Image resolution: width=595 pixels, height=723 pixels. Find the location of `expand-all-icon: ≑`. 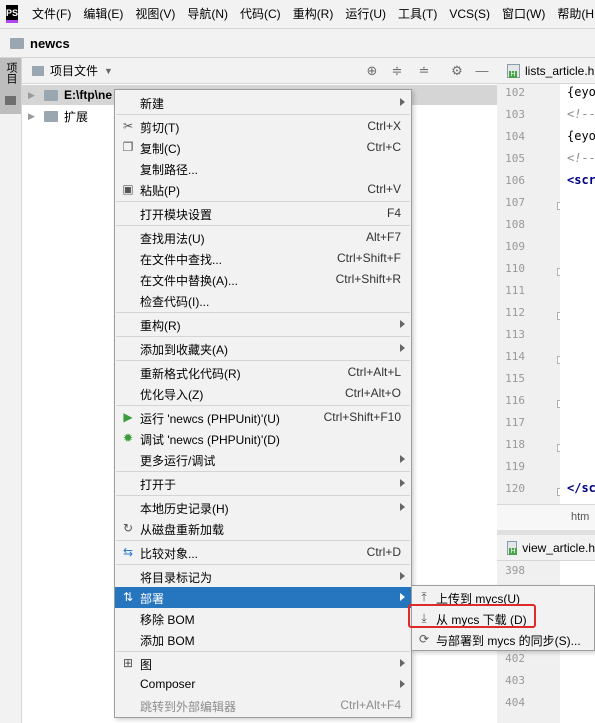

expand-all-icon: ≑ is located at coordinates (397, 71).